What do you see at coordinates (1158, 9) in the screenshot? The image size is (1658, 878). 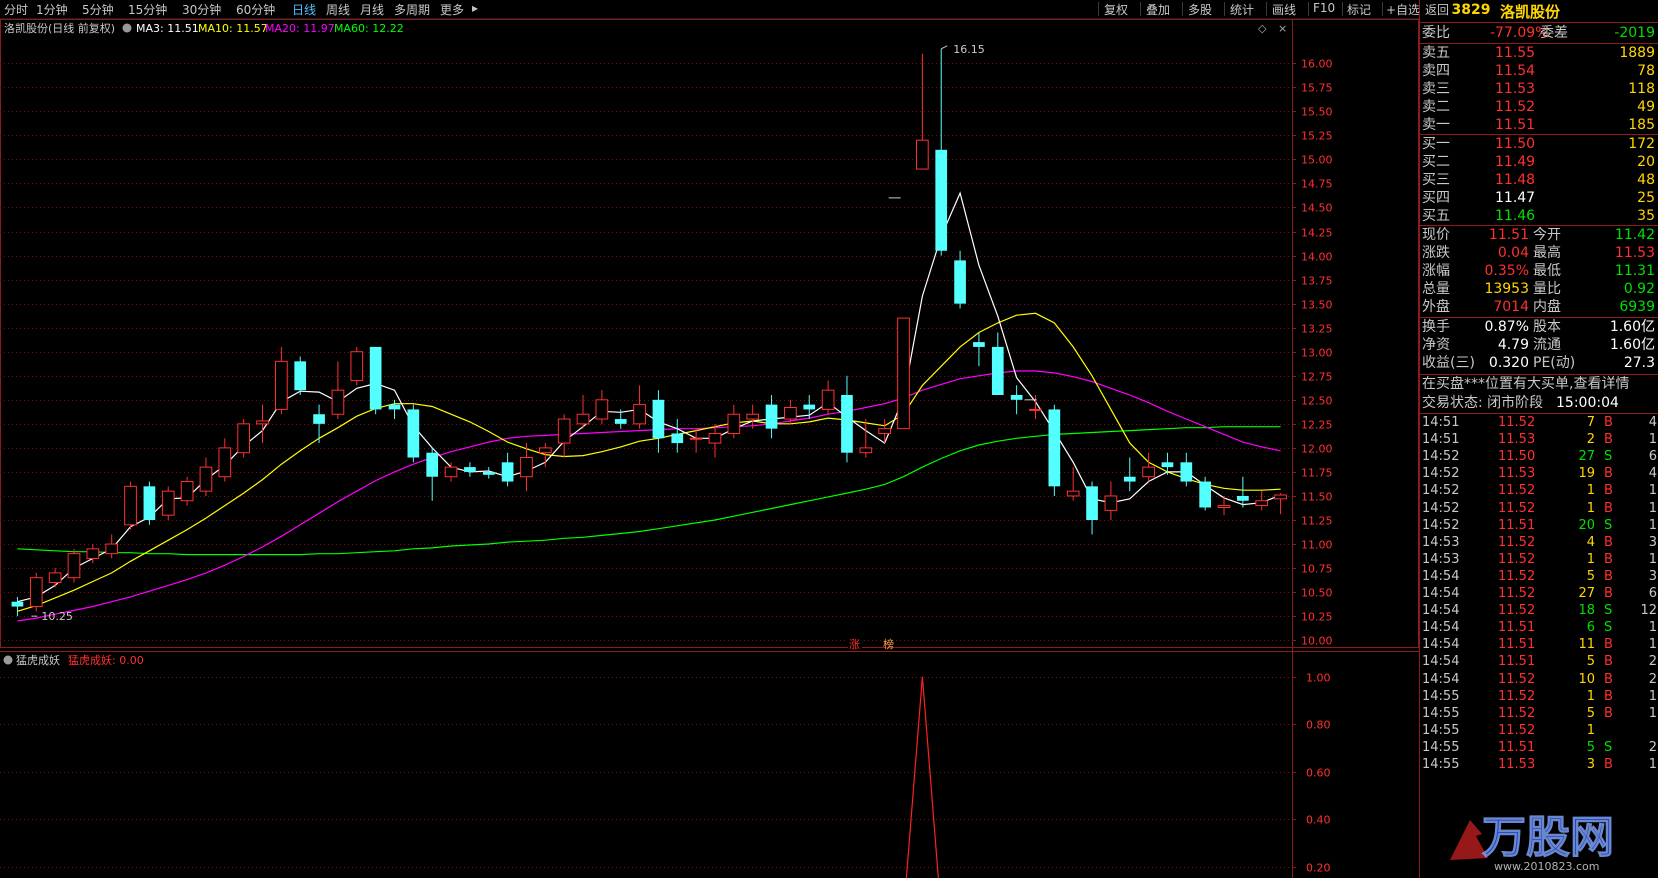 I see `overlay-button: 叠加` at bounding box center [1158, 9].